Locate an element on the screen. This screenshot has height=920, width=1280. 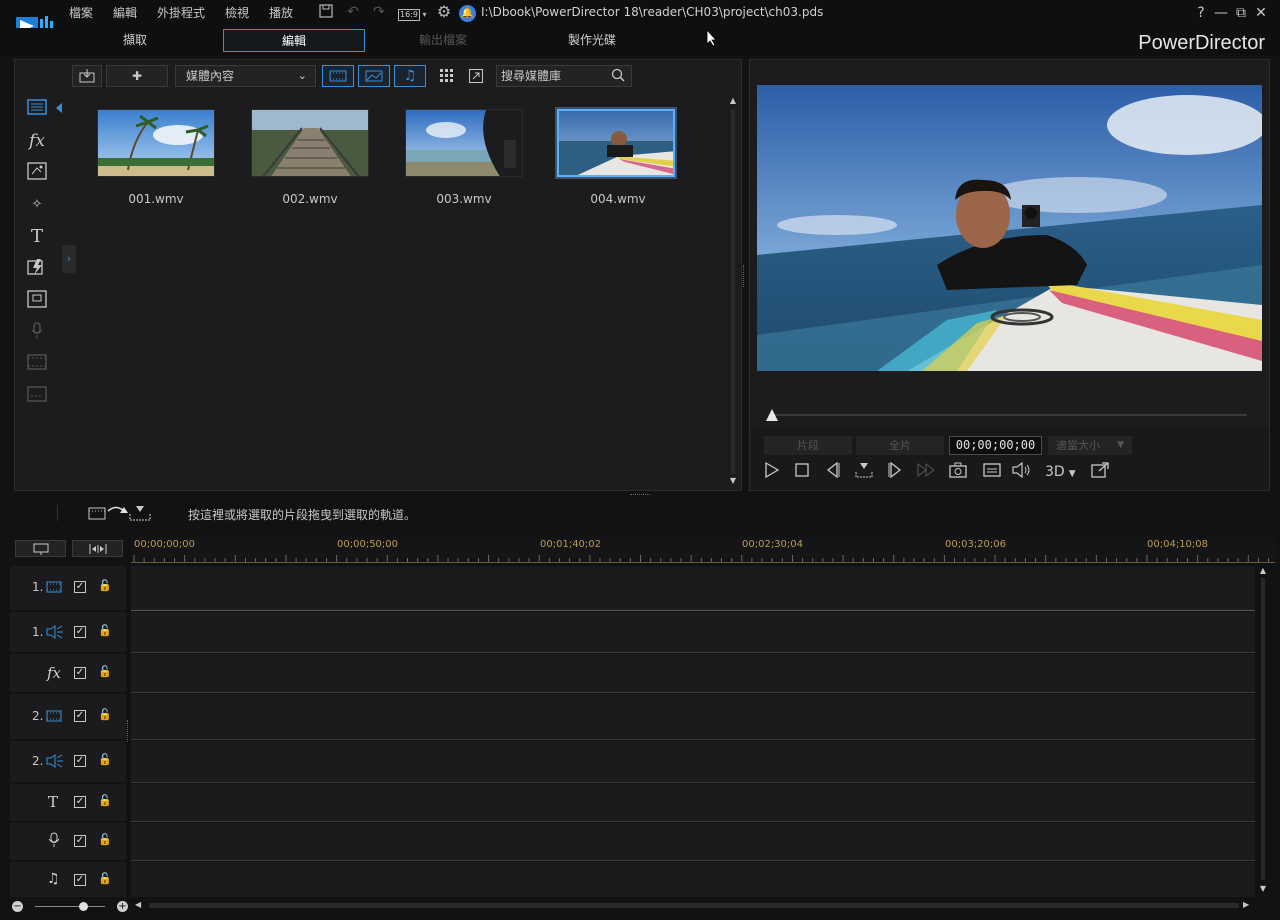
restore-button: ⧉ is located at coordinates (1241, 13).